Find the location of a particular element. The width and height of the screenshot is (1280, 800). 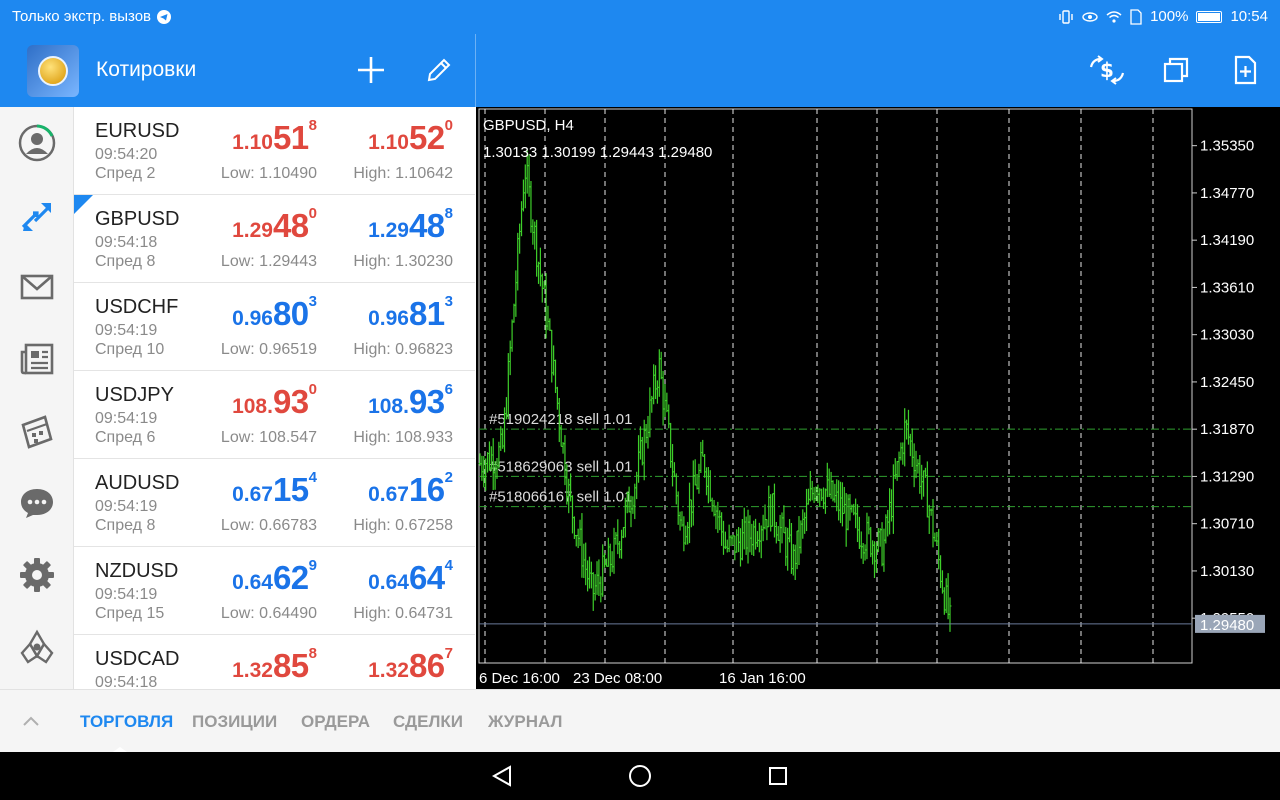

quote-row-usdcad: USDCAD 09:54:18 1.32858 1.32867 is located at coordinates (274, 662).